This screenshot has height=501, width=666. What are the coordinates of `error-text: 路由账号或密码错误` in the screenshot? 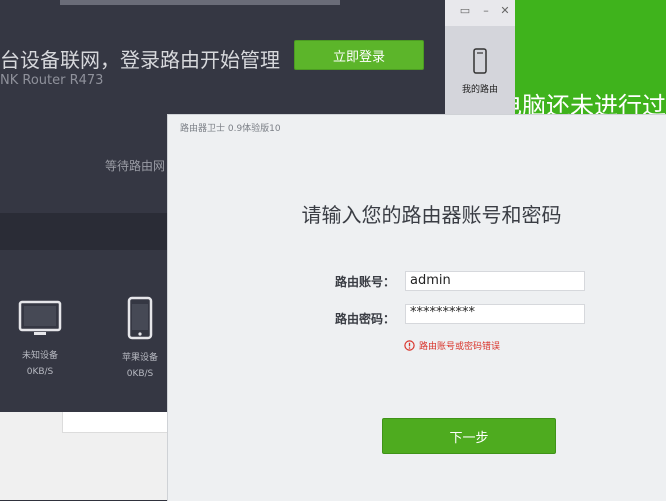 It's located at (460, 347).